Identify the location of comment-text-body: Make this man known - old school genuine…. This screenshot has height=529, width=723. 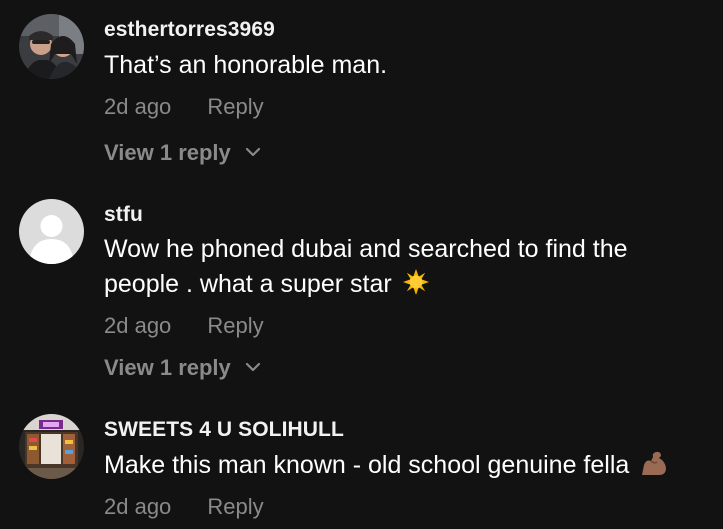
(367, 465).